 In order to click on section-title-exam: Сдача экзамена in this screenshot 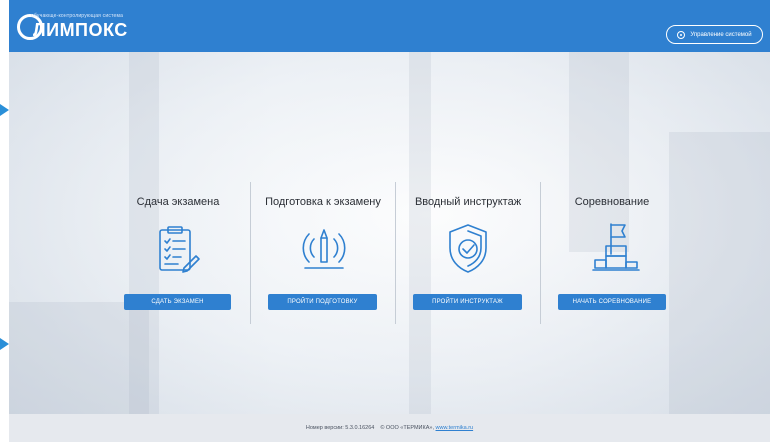, I will do `click(178, 202)`.